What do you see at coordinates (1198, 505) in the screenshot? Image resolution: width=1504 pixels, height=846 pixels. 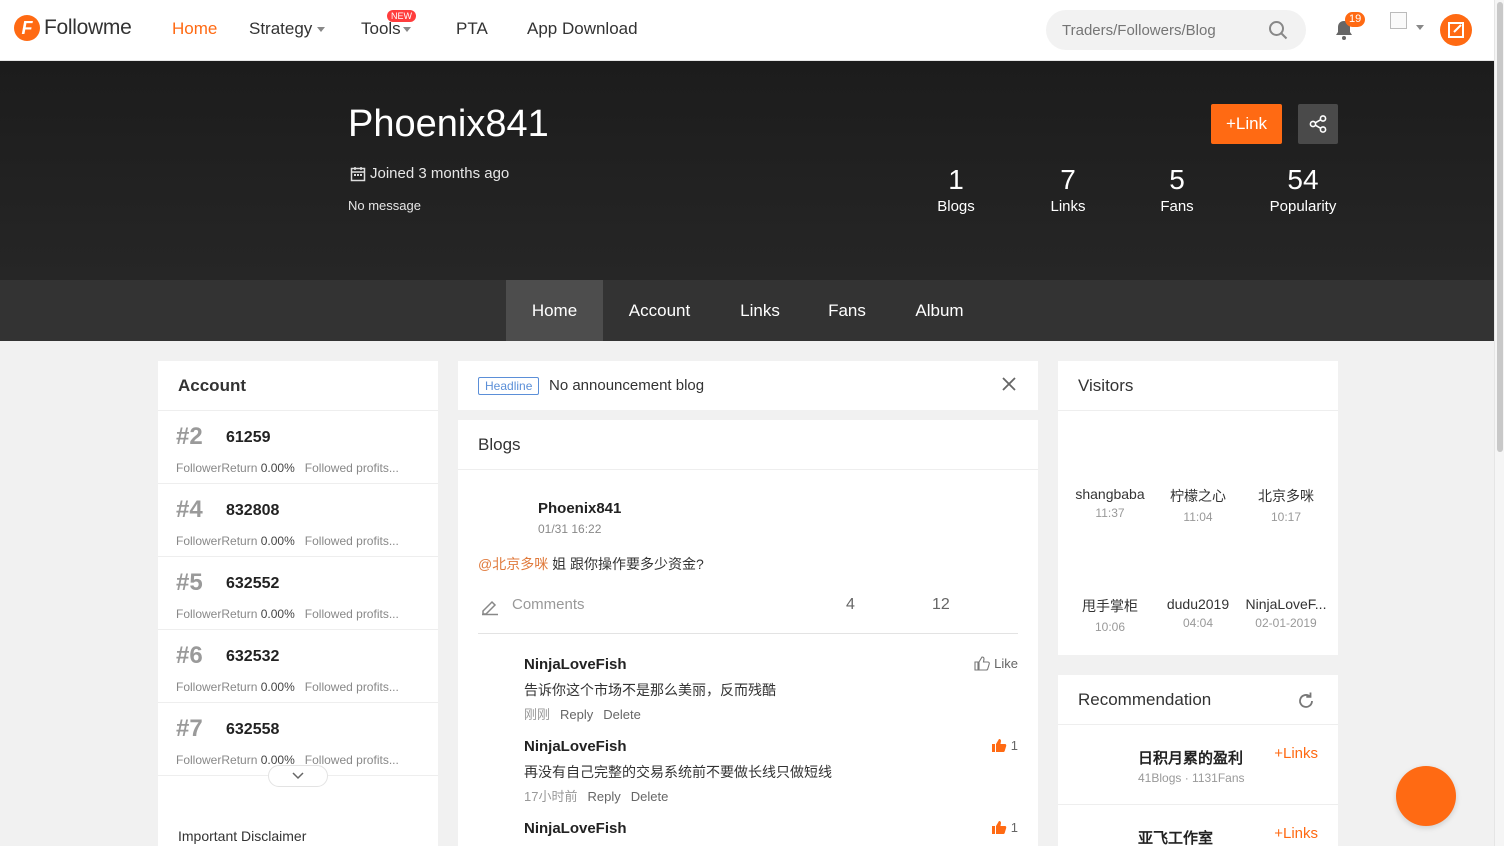 I see `visitor-item: 柠檬之心 11:04` at bounding box center [1198, 505].